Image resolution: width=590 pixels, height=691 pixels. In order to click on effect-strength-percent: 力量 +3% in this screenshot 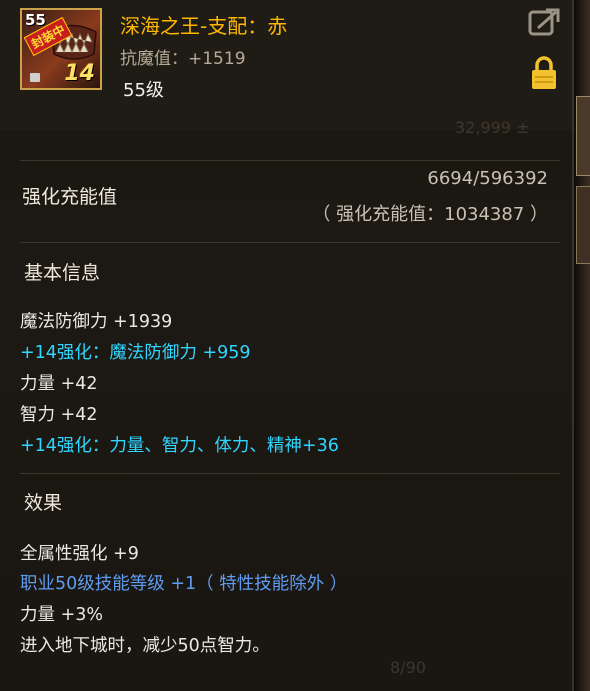, I will do `click(61, 615)`.